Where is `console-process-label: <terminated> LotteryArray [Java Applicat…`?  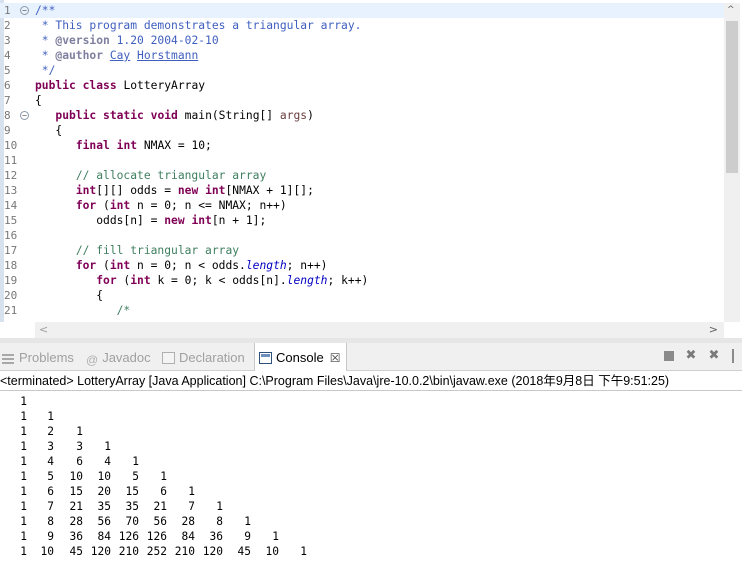 console-process-label: <terminated> LotteryArray [Java Applicat… is located at coordinates (335, 381).